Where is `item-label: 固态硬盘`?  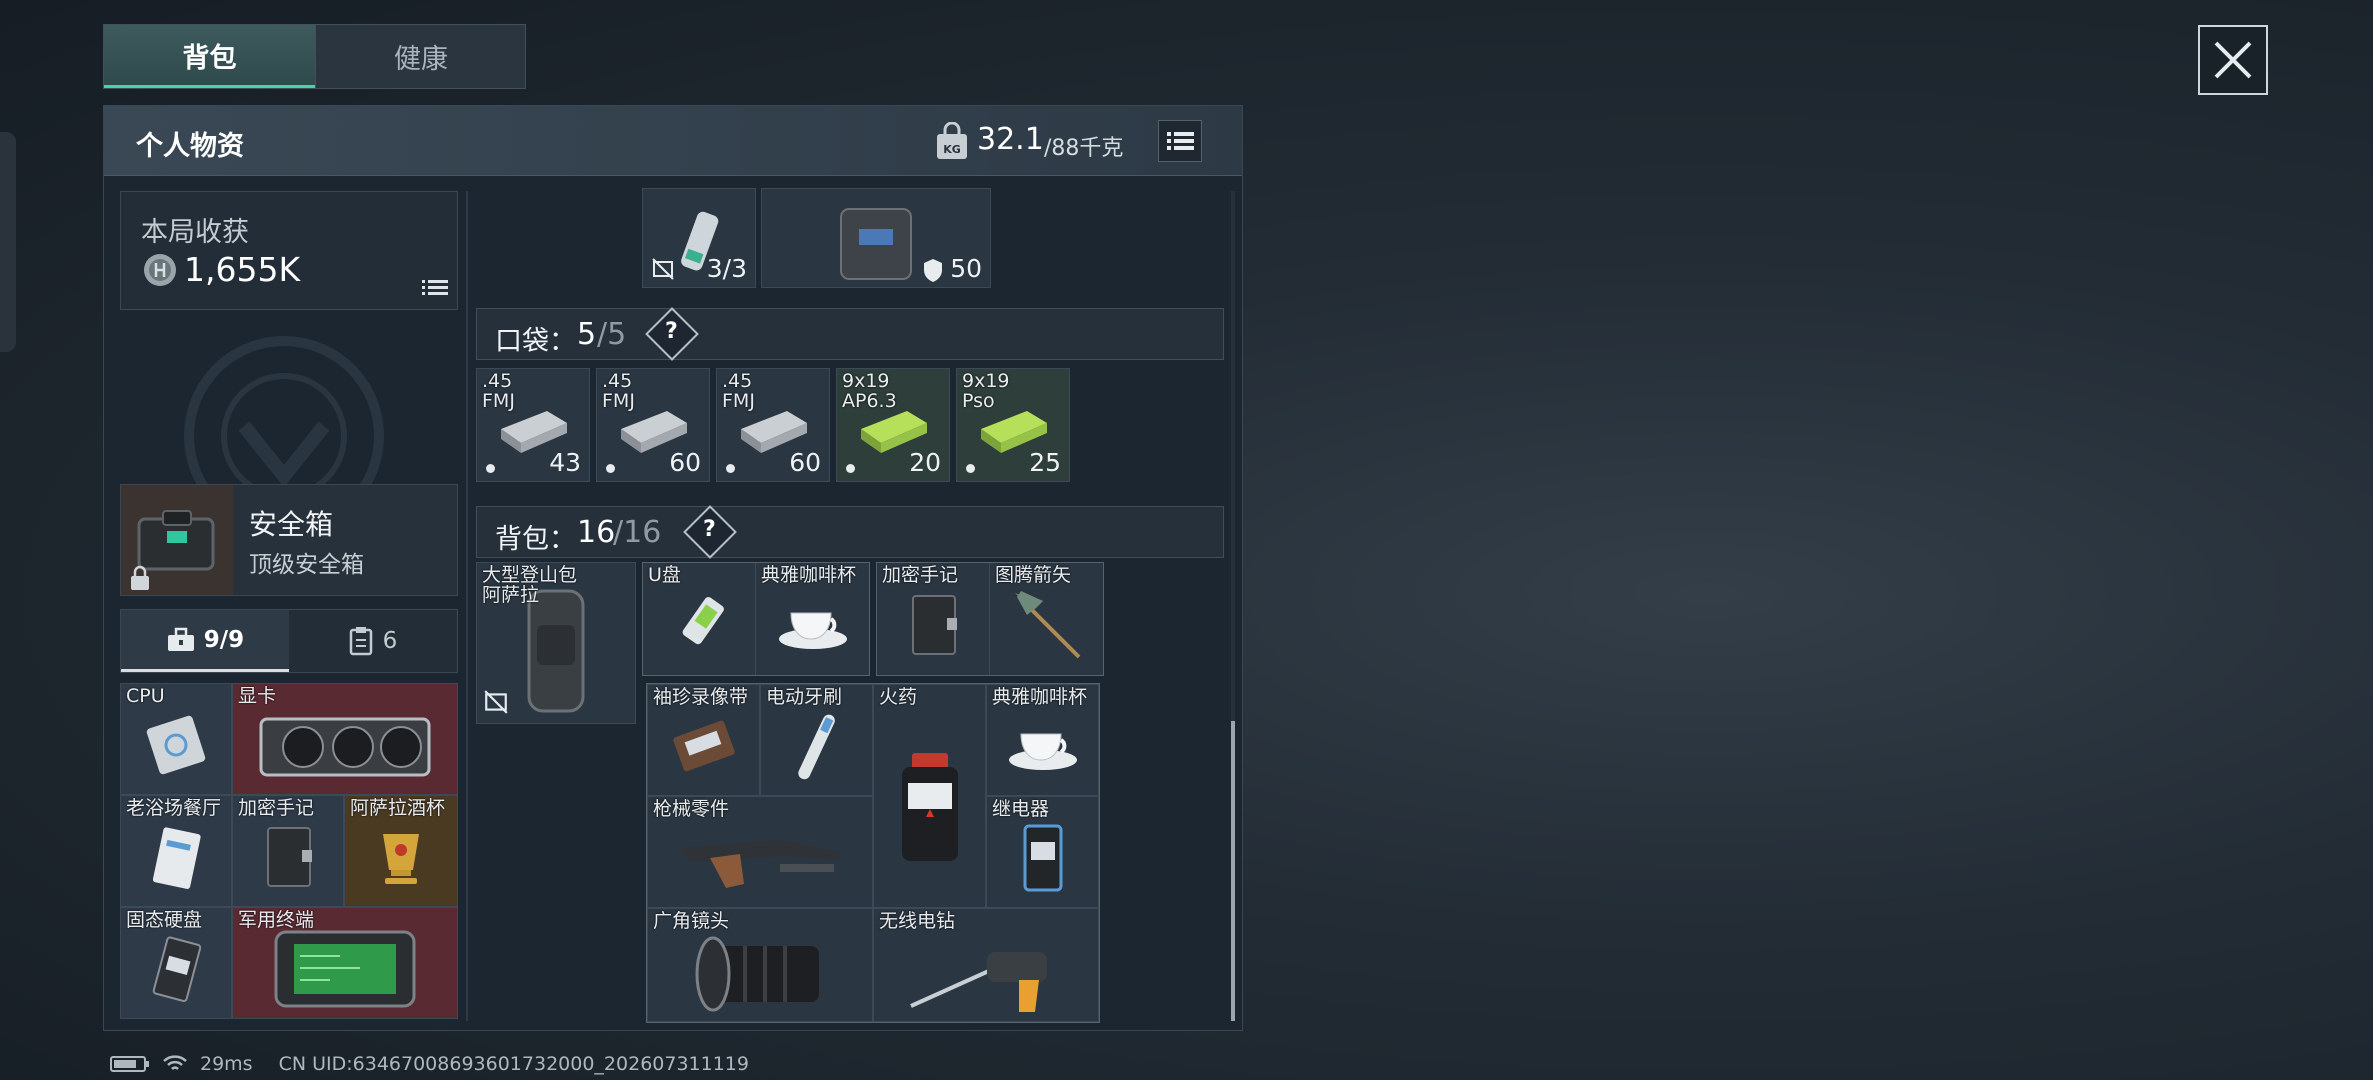
item-label: 固态硬盘 is located at coordinates (164, 920).